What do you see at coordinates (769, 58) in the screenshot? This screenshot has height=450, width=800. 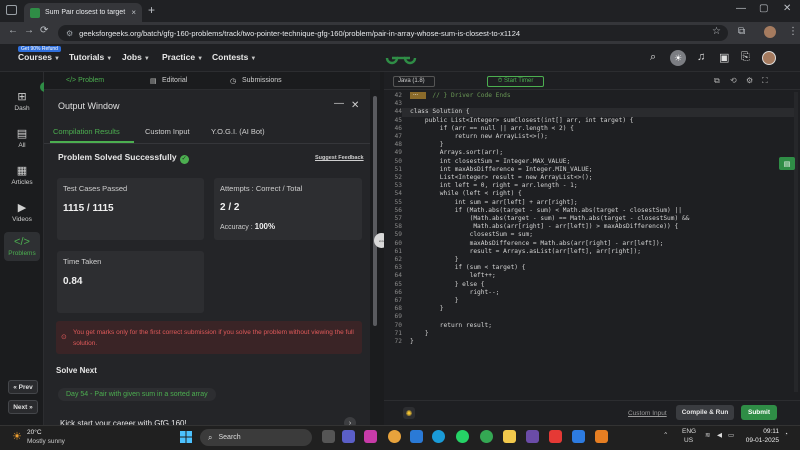 I see `user-avatar` at bounding box center [769, 58].